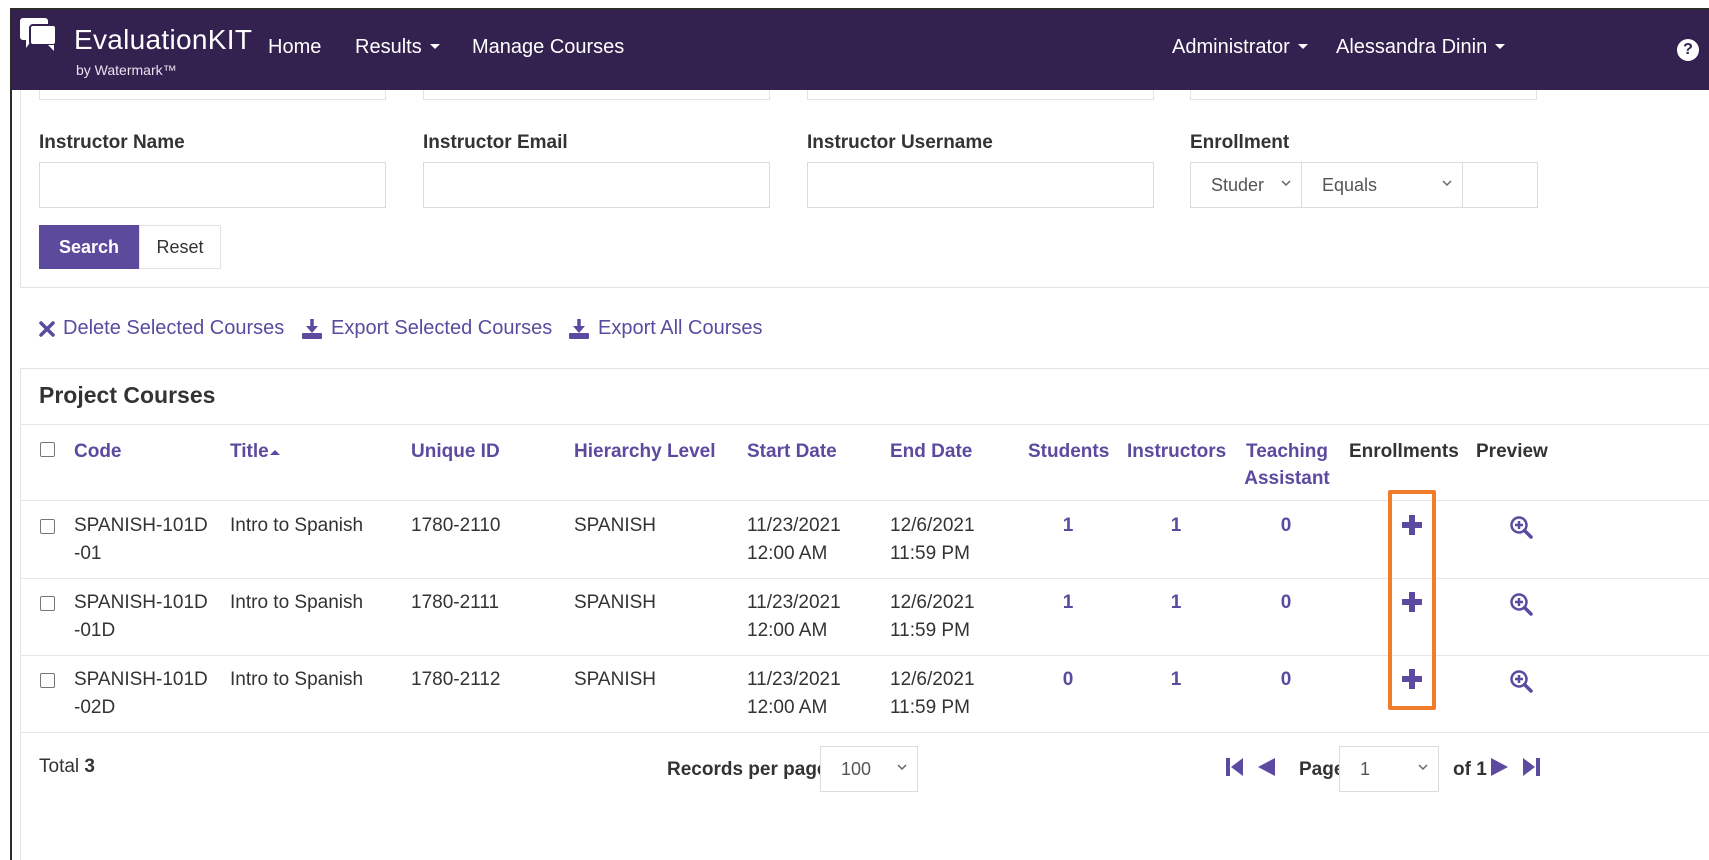  What do you see at coordinates (163, 39) in the screenshot?
I see `brand-name: EvaluationKIT` at bounding box center [163, 39].